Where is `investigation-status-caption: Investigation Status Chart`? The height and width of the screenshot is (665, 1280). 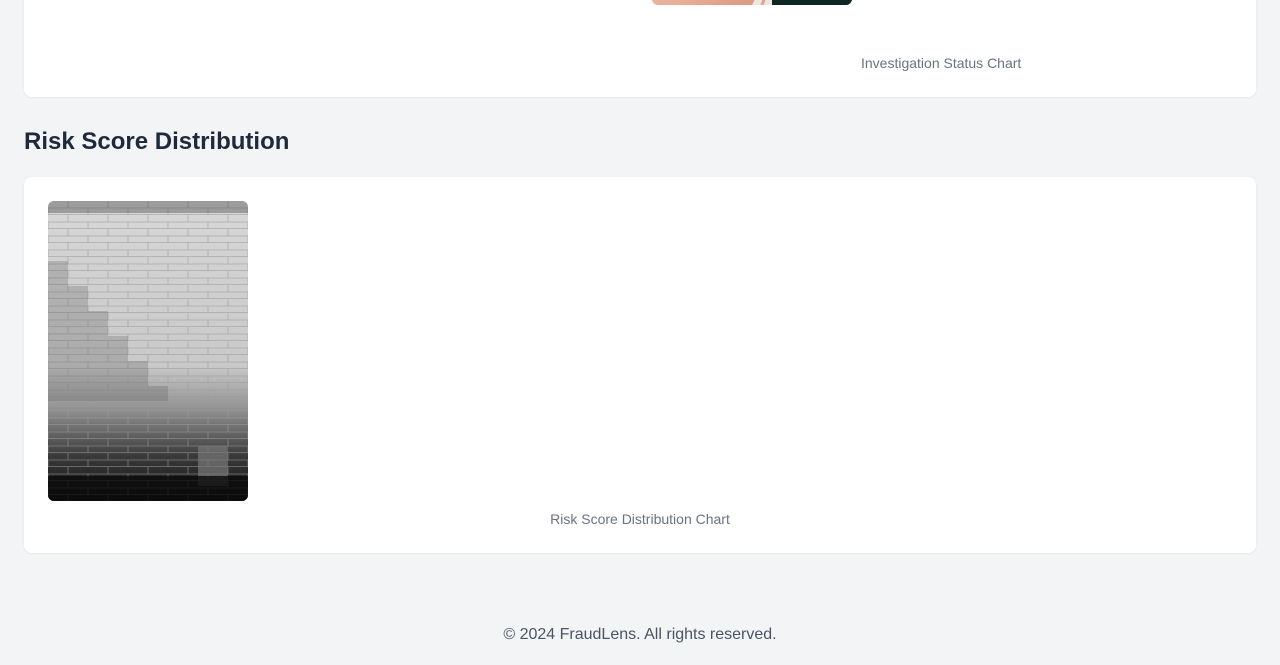
investigation-status-caption: Investigation Status Chart is located at coordinates (941, 63).